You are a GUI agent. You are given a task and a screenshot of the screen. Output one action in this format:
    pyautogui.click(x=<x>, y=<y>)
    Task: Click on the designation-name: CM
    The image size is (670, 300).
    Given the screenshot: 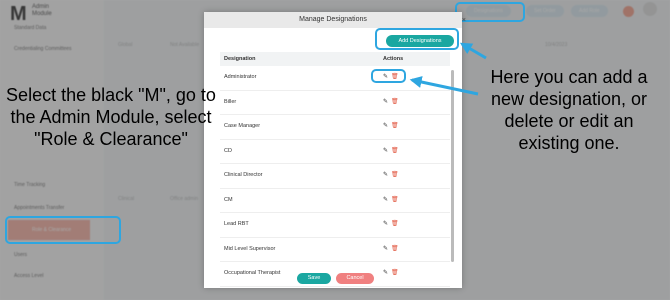 What is the action you would take?
    pyautogui.click(x=228, y=199)
    